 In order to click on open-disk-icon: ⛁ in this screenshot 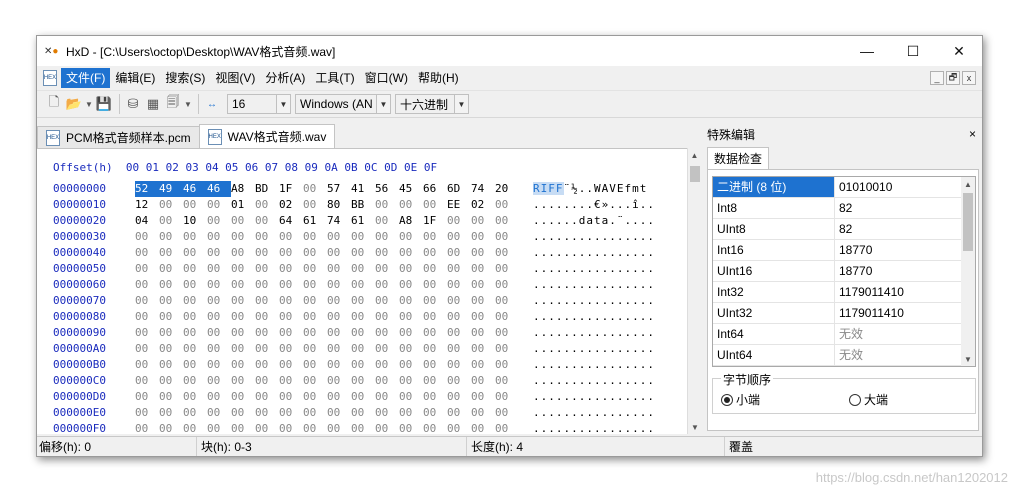, I will do `click(133, 104)`.